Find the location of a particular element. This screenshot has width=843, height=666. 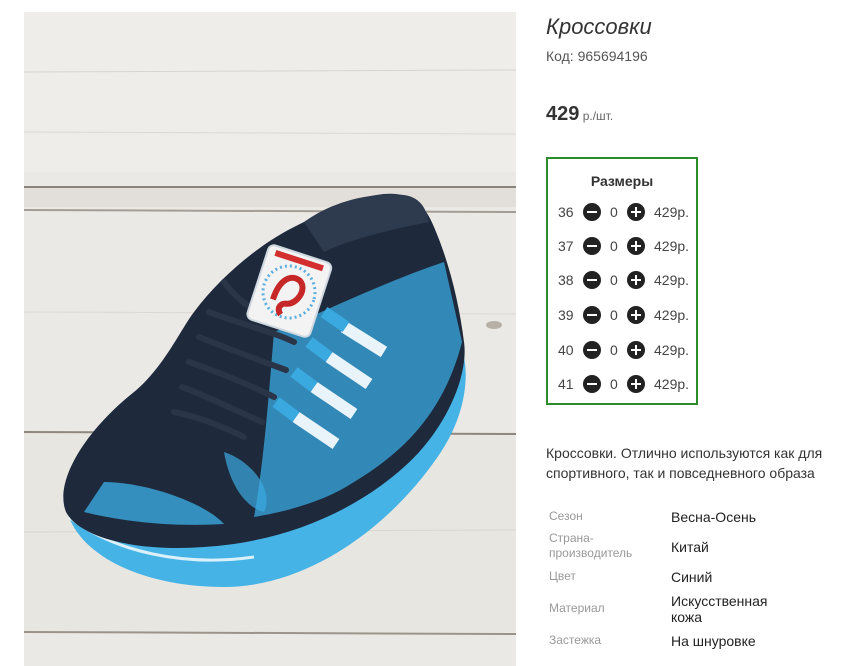

attribute-value: Искусственная кожа is located at coordinates (719, 609).